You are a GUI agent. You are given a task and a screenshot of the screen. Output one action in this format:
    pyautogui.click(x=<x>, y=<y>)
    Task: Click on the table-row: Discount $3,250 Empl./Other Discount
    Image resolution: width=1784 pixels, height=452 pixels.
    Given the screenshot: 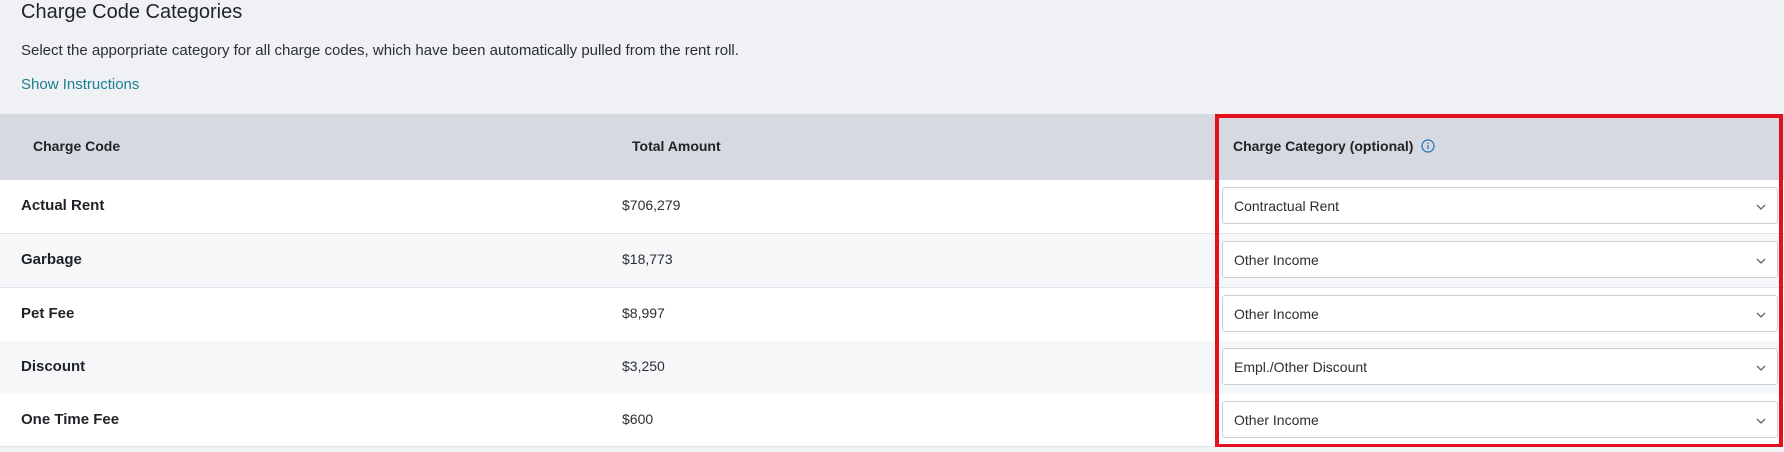 What is the action you would take?
    pyautogui.click(x=892, y=368)
    